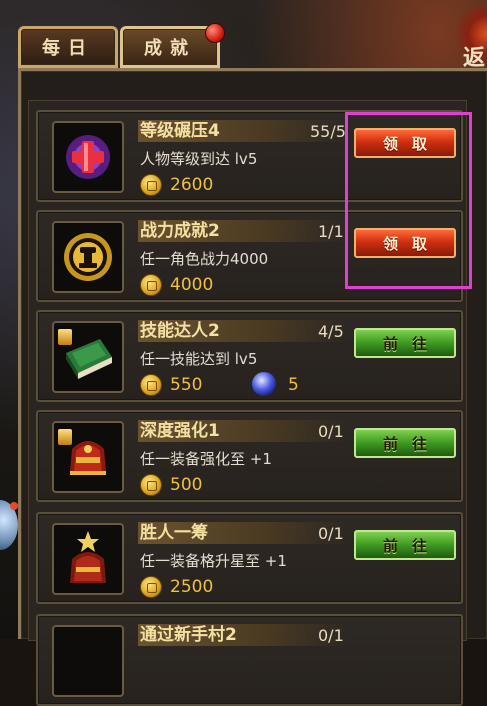  I want to click on red-cross-icon, so click(88, 157).